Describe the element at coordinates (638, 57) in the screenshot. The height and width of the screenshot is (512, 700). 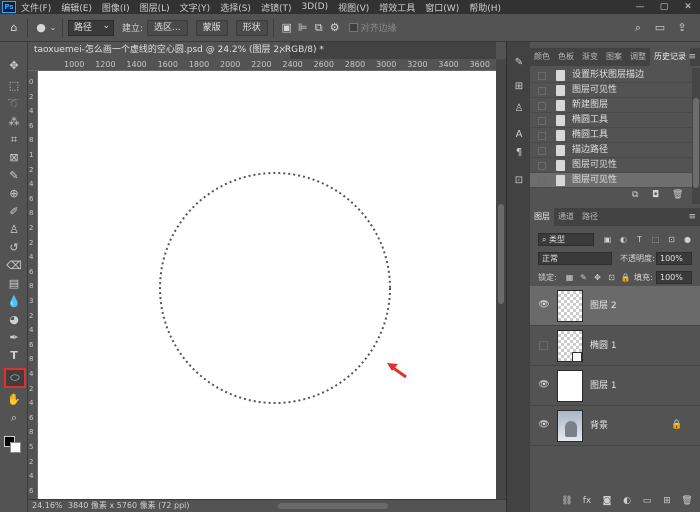
I see `tab-adjustments: 调整` at that location.